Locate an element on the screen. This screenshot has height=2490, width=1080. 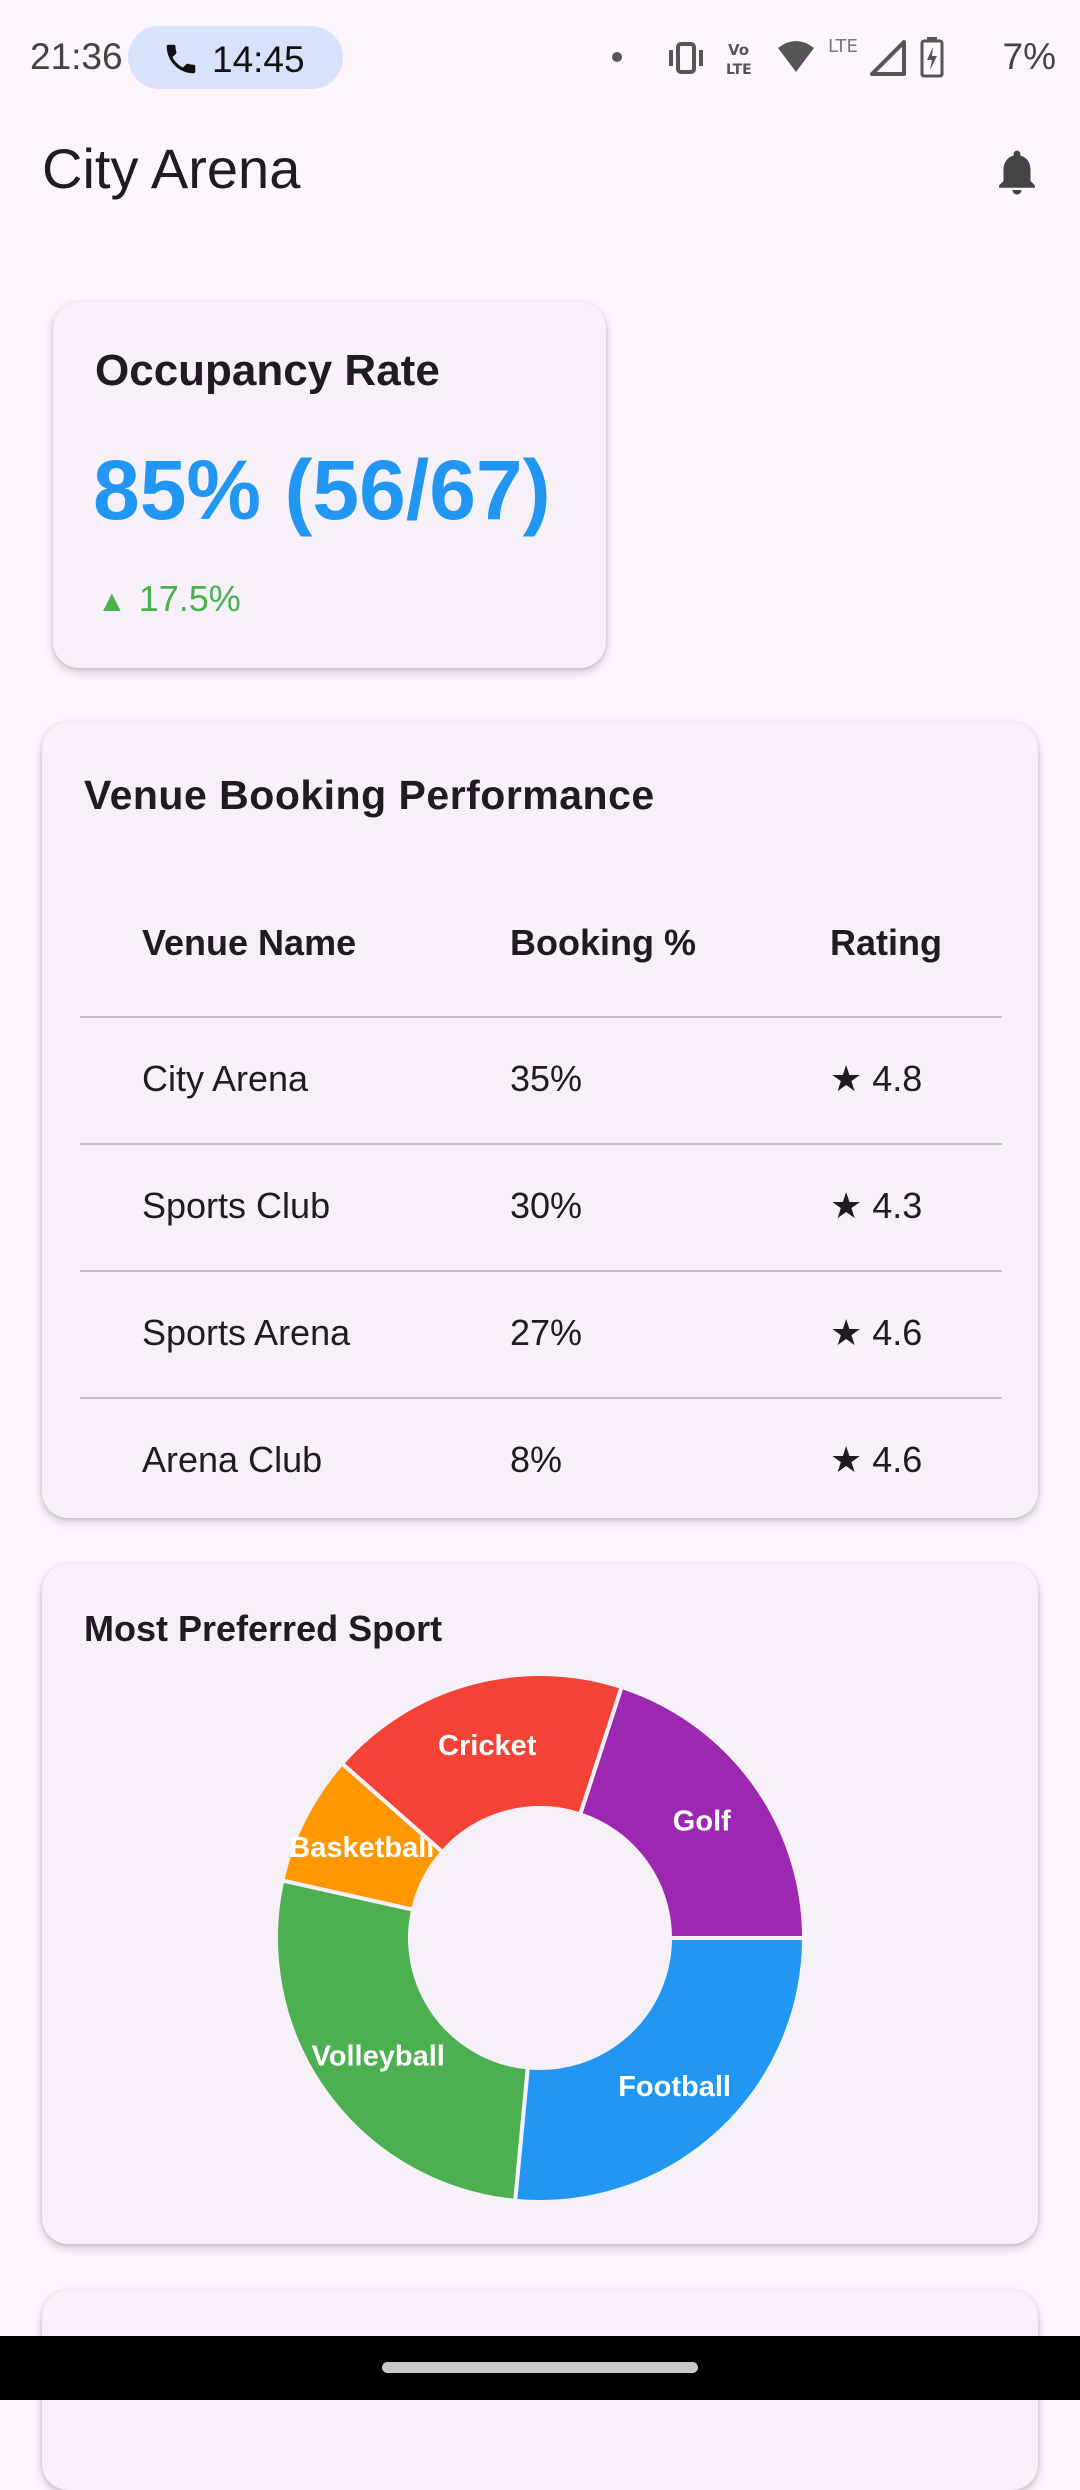
occupancy-value: 85% (56/67) is located at coordinates (322, 490).